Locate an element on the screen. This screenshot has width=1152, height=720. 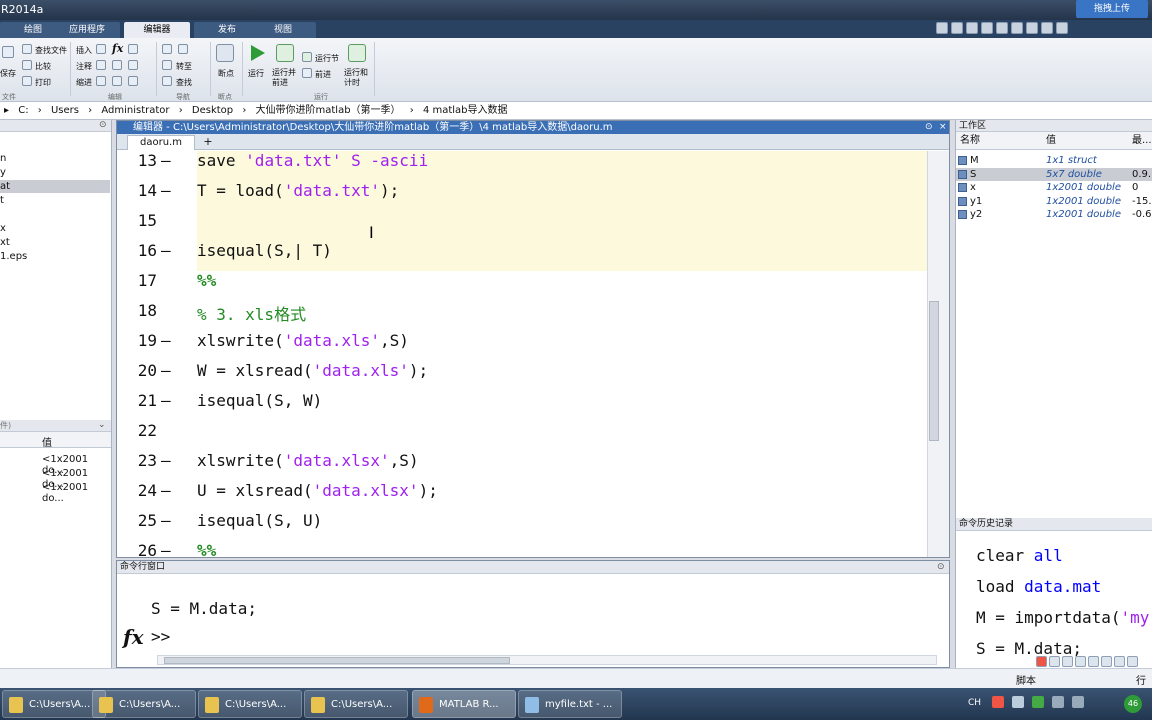
run-and-time-icon is located at coordinates (357, 53).